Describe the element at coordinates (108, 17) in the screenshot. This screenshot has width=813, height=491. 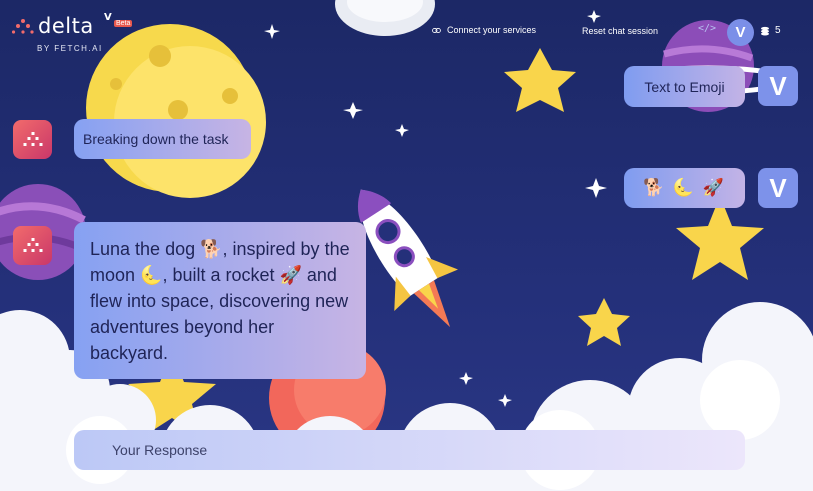
I see `logo-superscript: V` at that location.